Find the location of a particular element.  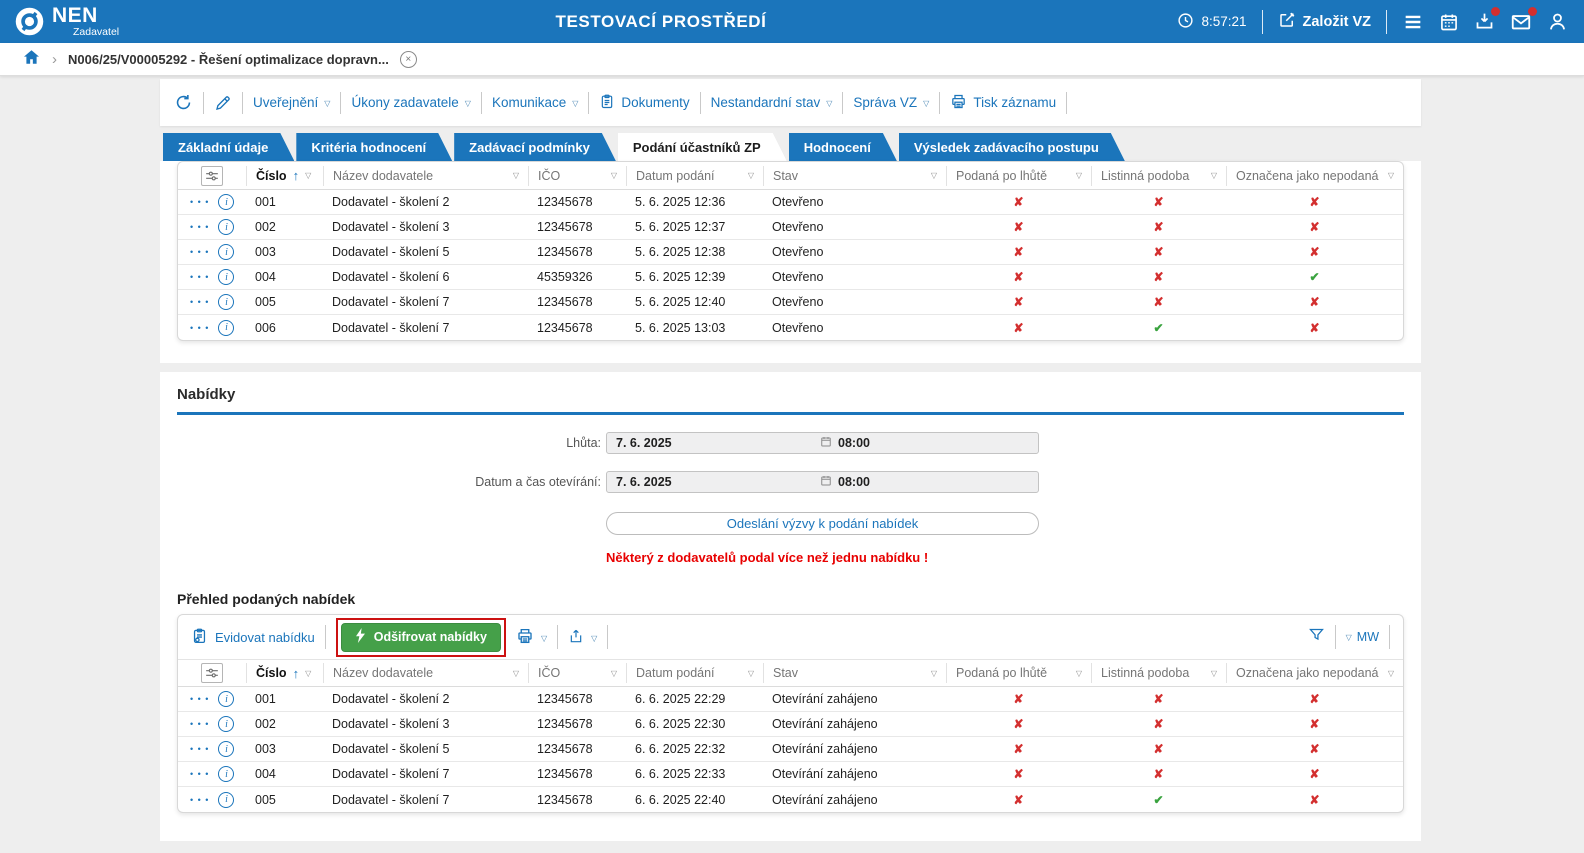

edit-icon is located at coordinates (223, 103).